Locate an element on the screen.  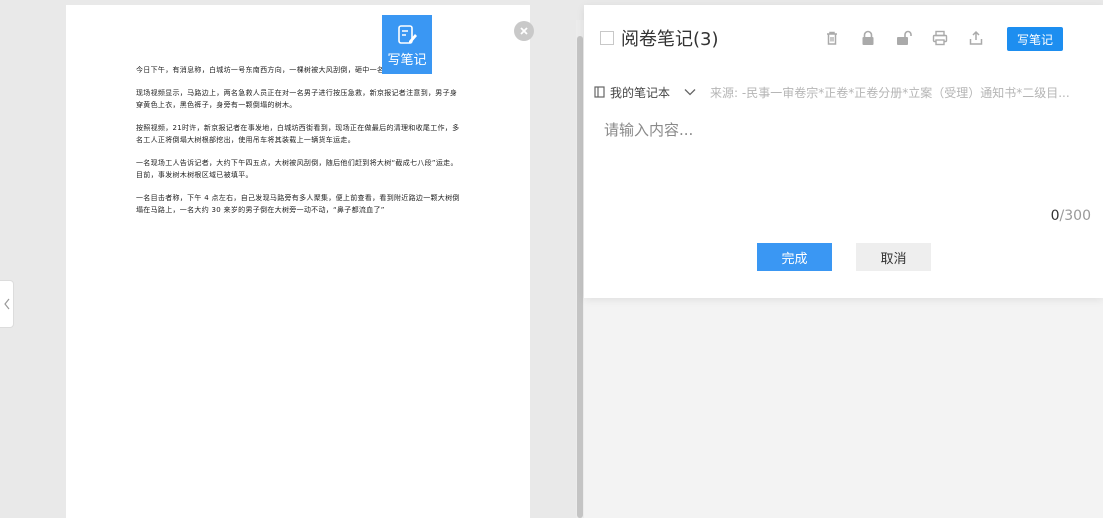
collapse-left-panel-button is located at coordinates (7, 304).